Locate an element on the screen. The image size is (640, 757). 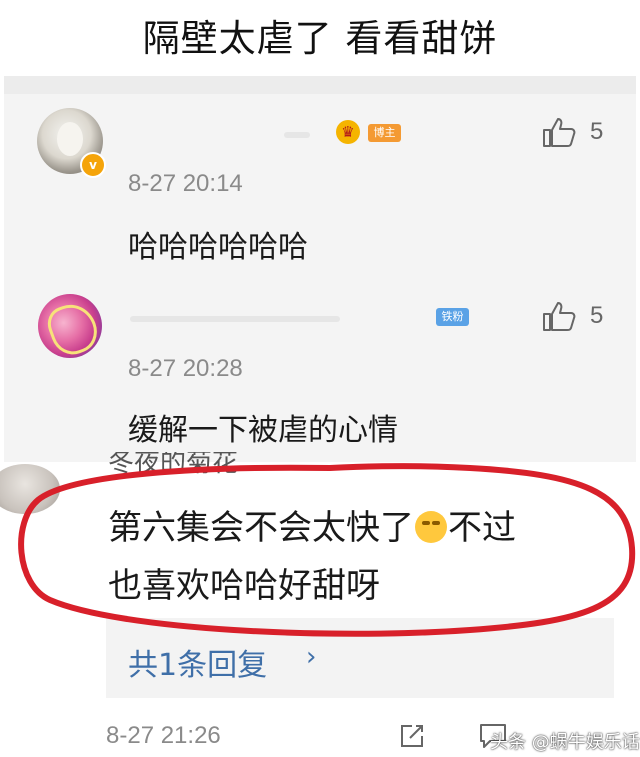
comment-timestamp: 8-27 20:28 is located at coordinates (185, 368).